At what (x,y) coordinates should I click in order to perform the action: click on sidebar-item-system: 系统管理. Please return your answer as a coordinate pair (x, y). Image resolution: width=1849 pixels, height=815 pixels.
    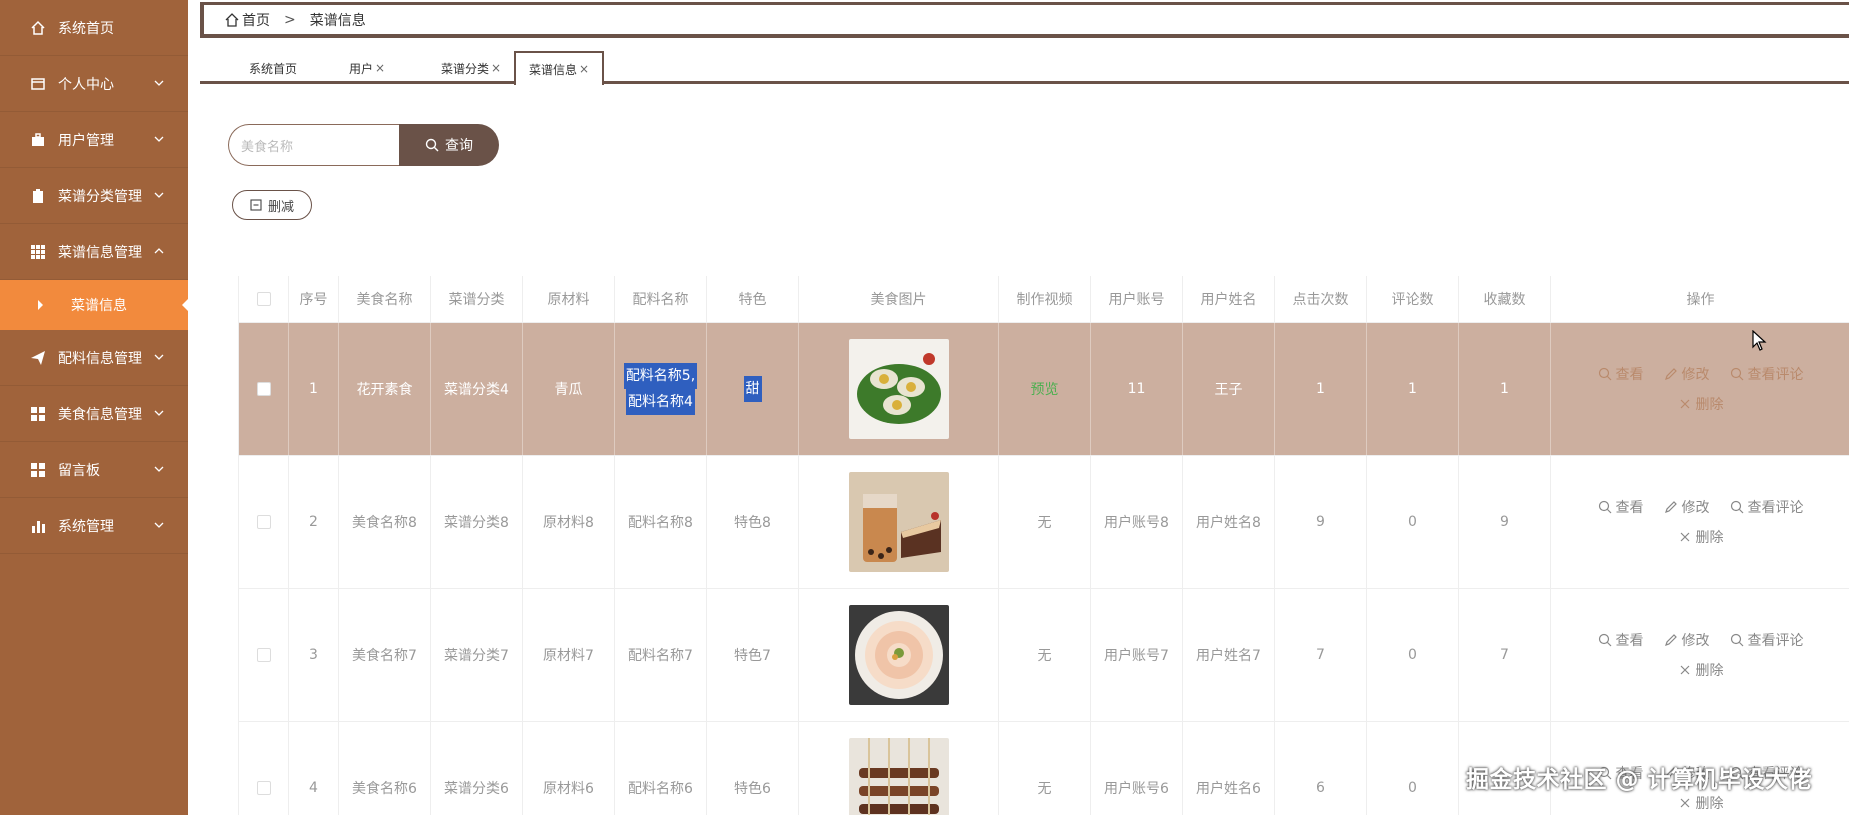
    Looking at the image, I should click on (94, 526).